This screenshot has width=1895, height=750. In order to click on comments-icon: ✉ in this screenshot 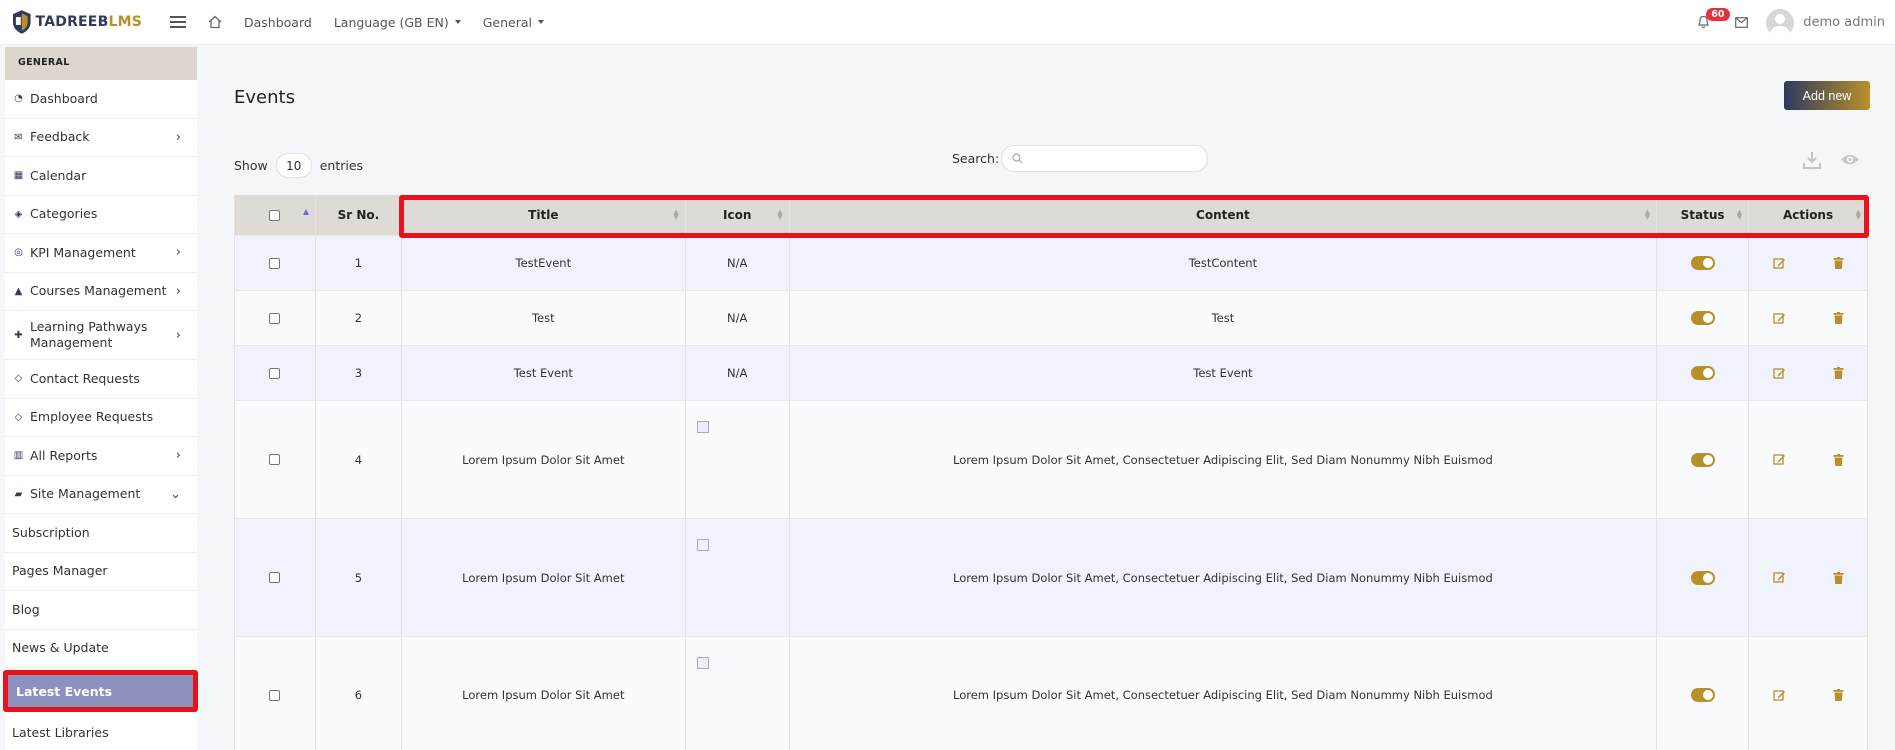, I will do `click(18, 137)`.